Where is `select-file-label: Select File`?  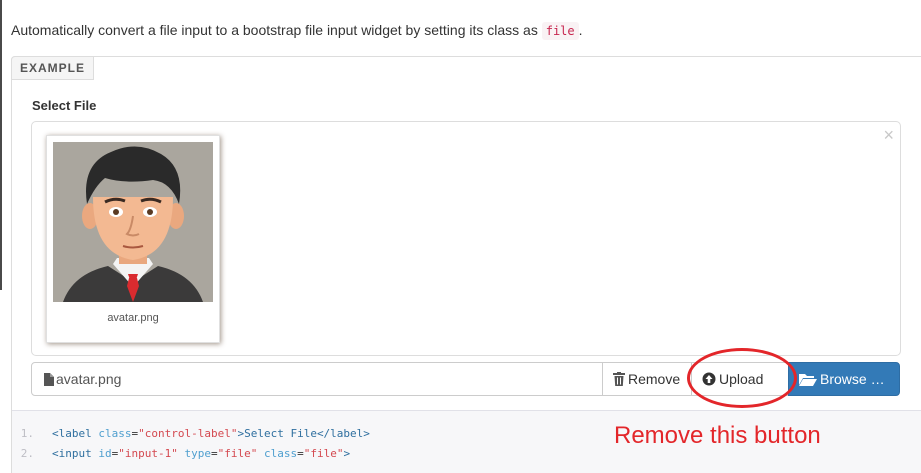 select-file-label: Select File is located at coordinates (64, 105).